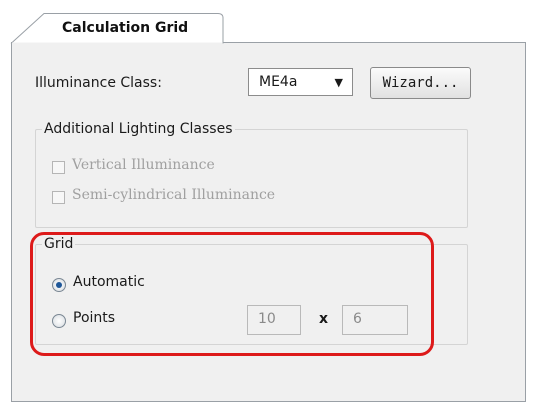 This screenshot has width=540, height=416. Describe the element at coordinates (324, 319) in the screenshot. I see `points-separator: x` at that location.